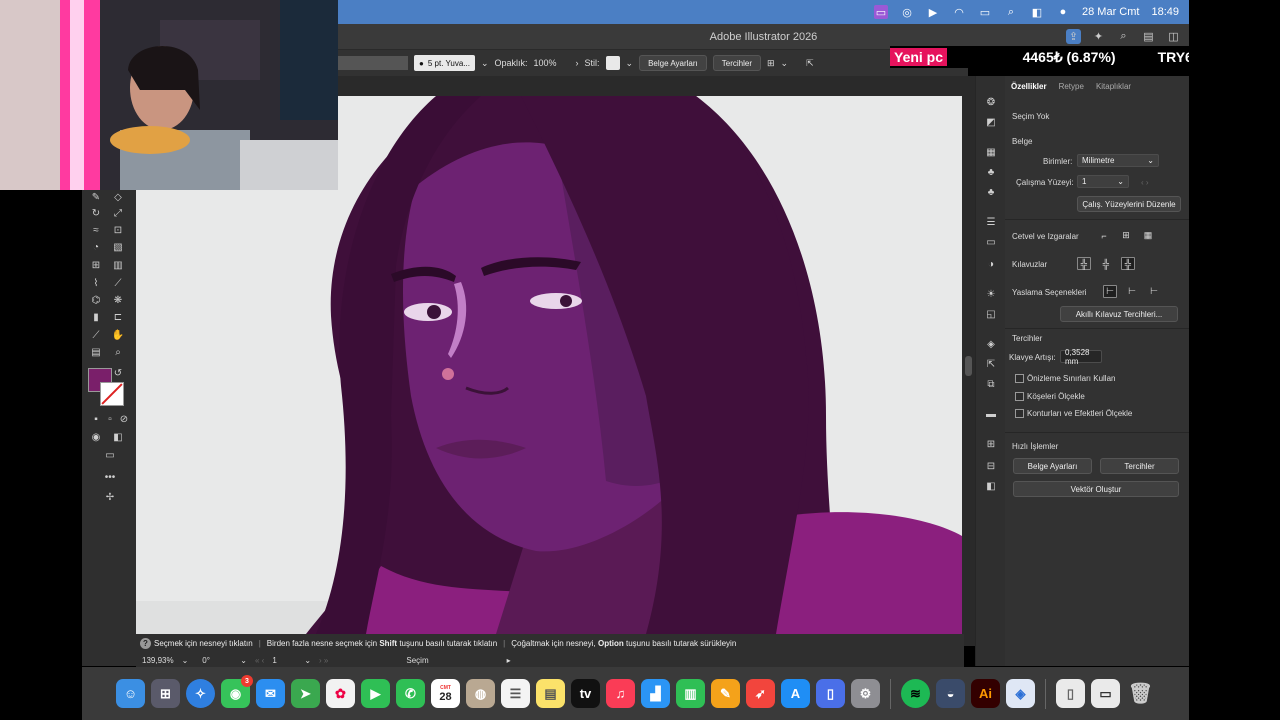  Describe the element at coordinates (118, 197) in the screenshot. I see `eraser-icon: ◇` at that location.